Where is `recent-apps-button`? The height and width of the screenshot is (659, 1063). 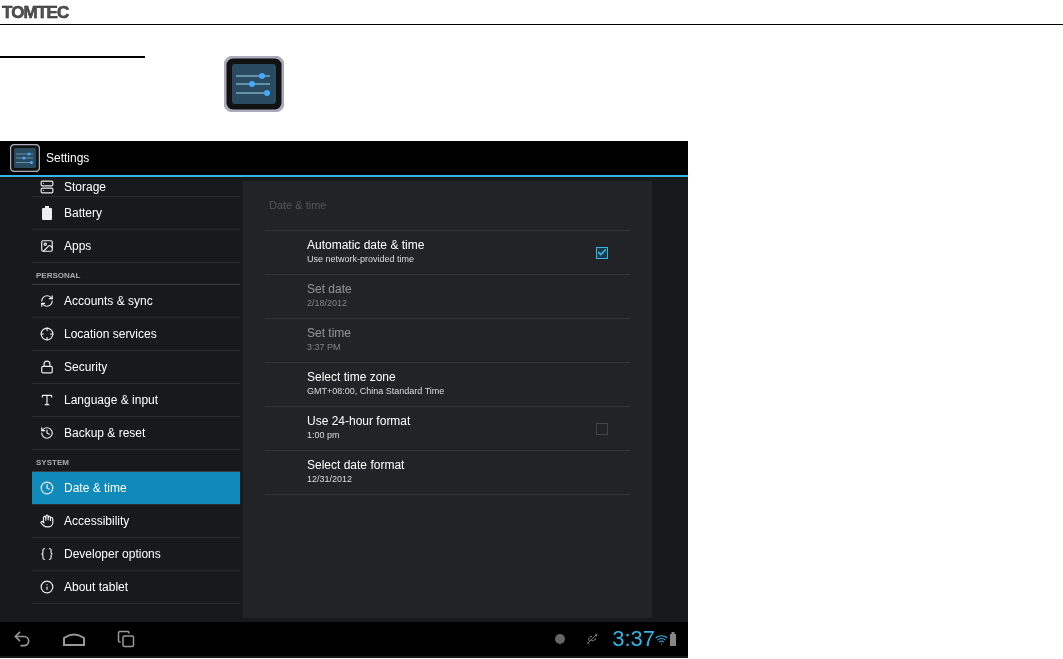 recent-apps-button is located at coordinates (126, 639).